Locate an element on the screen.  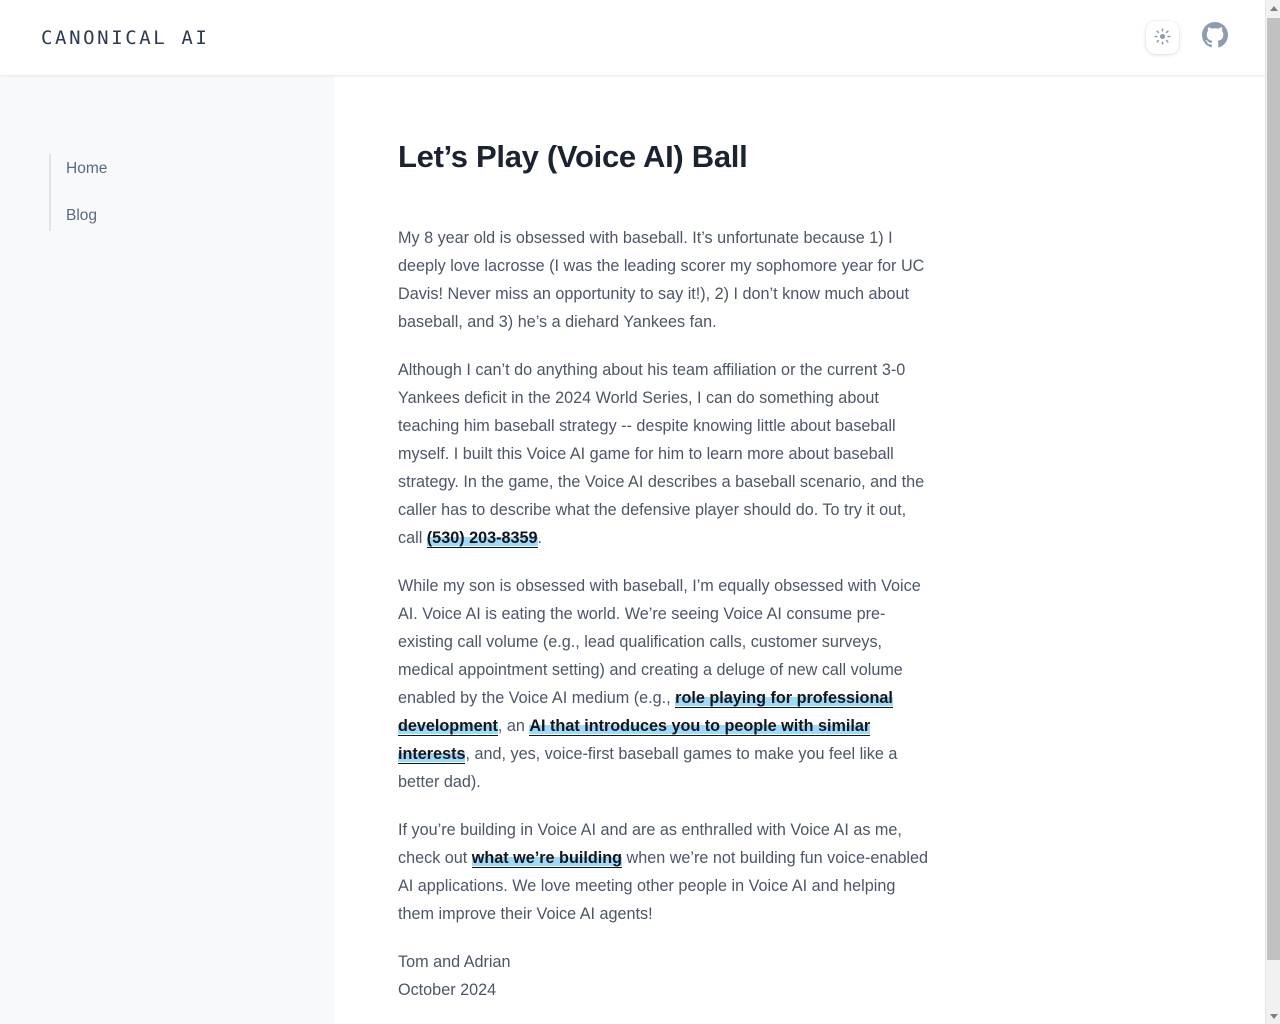
github-link is located at coordinates (1215, 37).